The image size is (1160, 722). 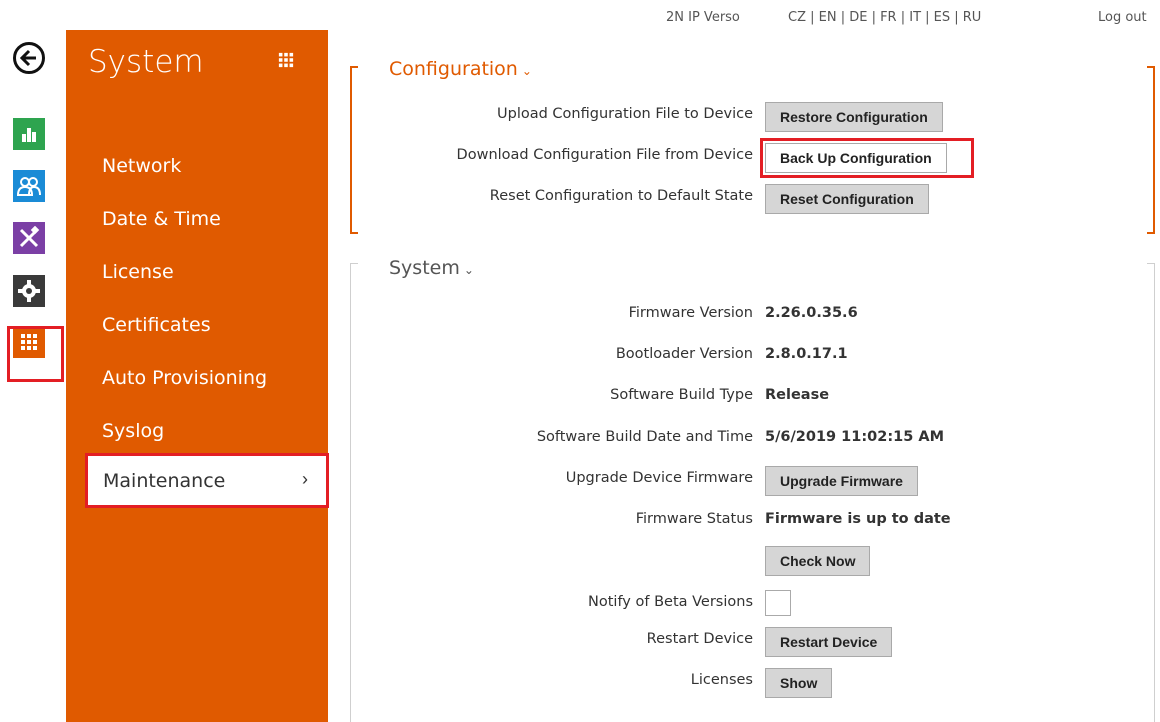 I want to click on sidebar-item-maintenance: Maintenance ›, so click(x=207, y=480).